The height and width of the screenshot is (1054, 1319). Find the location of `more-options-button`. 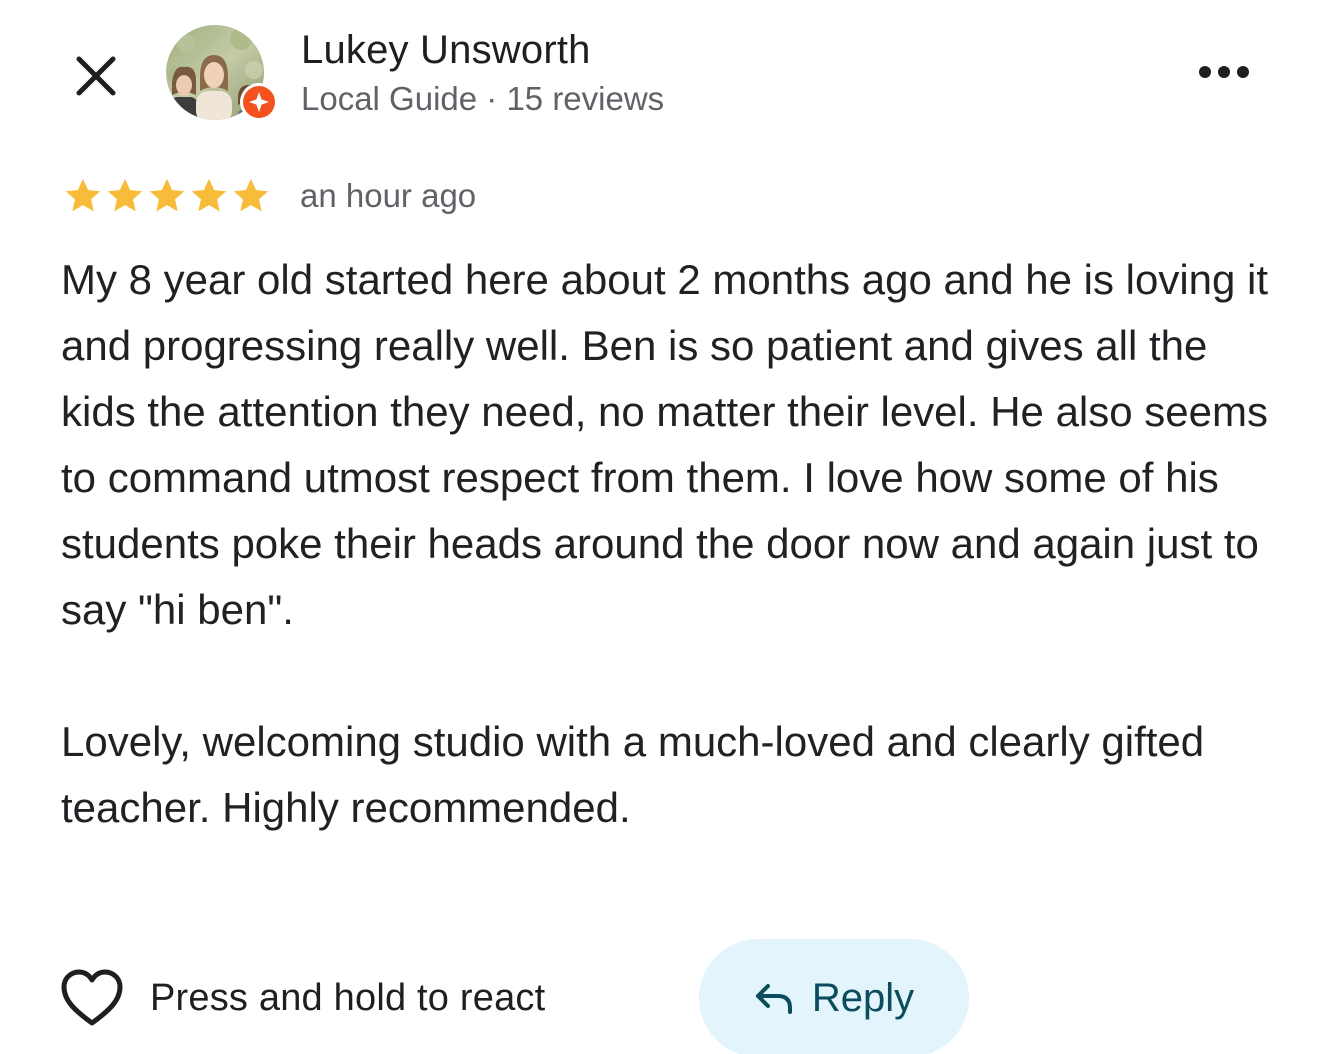

more-options-button is located at coordinates (1224, 72).